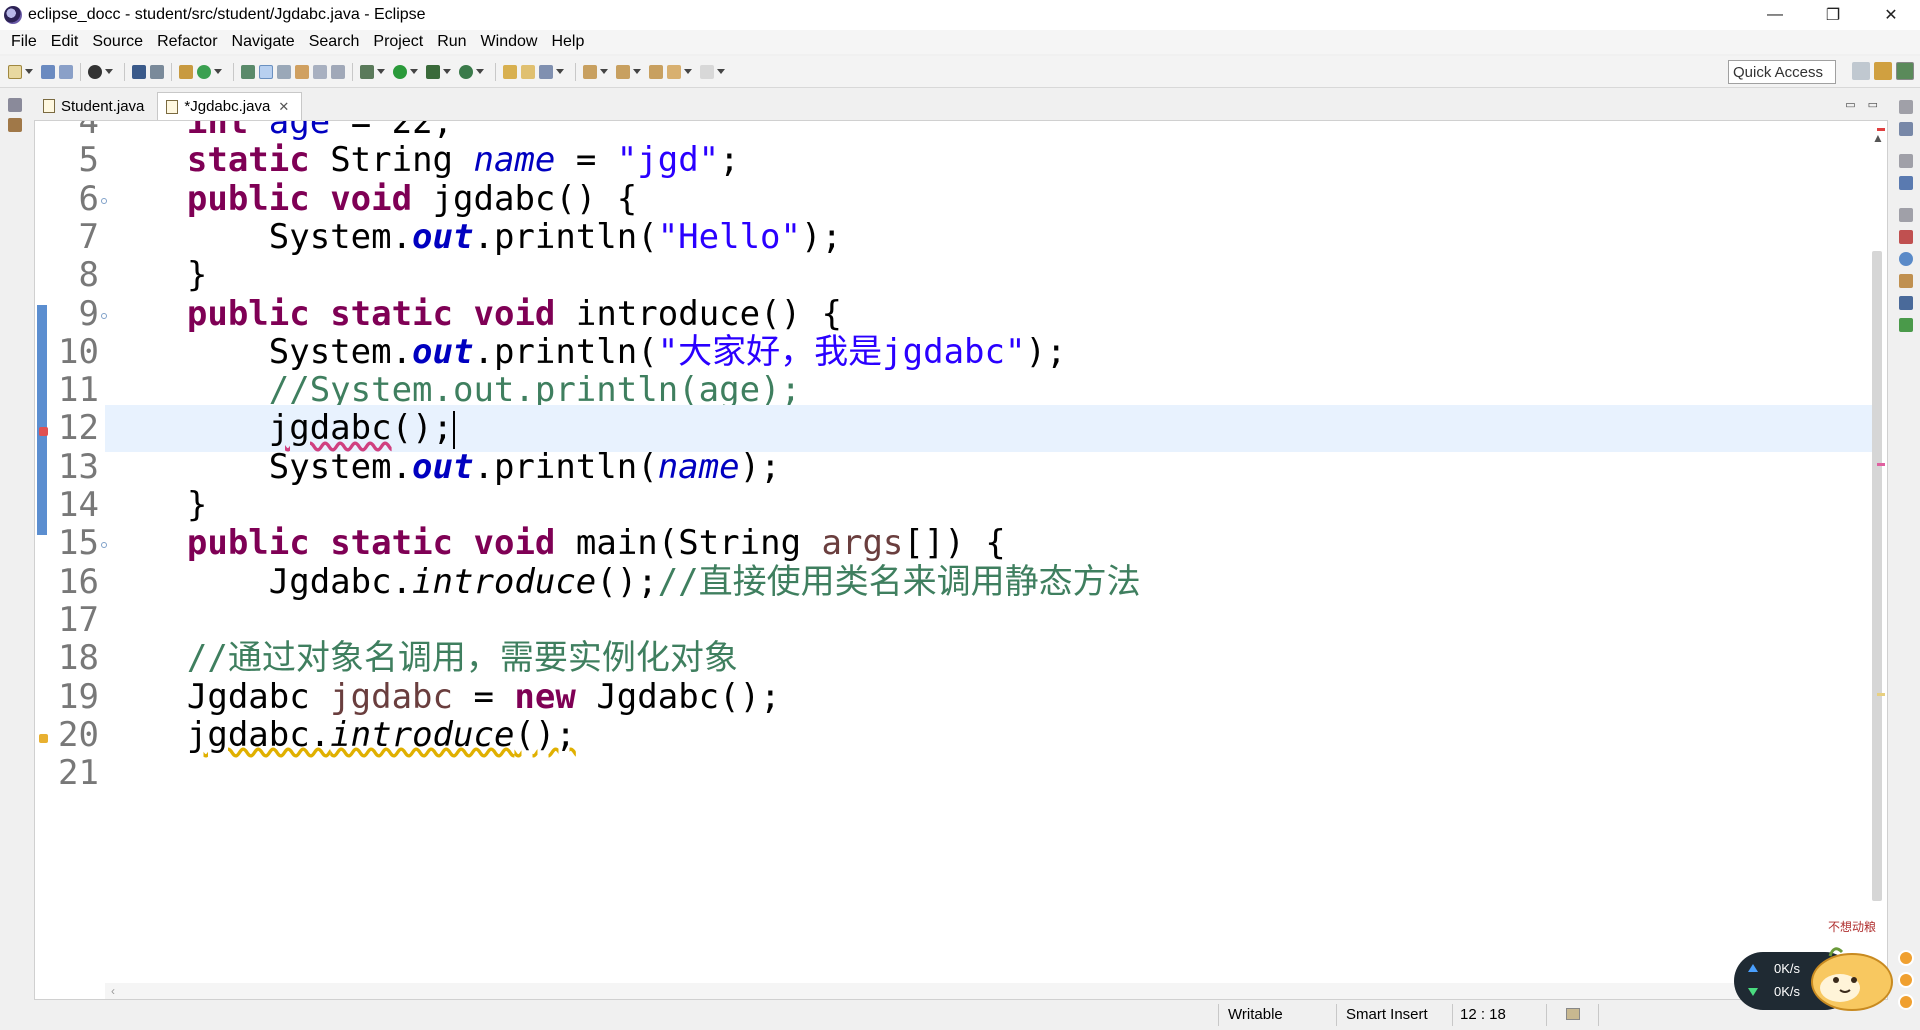 The height and width of the screenshot is (1030, 1920). I want to click on search-tool-icon, so click(546, 71).